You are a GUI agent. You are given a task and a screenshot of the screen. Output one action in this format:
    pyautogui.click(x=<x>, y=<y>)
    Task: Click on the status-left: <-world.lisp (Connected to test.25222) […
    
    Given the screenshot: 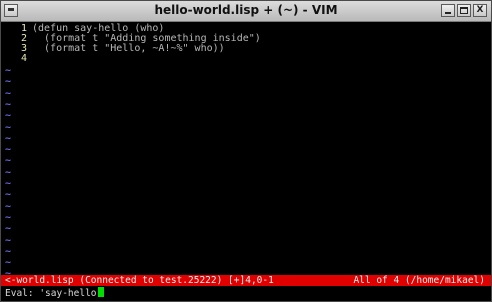 What is the action you would take?
    pyautogui.click(x=139, y=280)
    